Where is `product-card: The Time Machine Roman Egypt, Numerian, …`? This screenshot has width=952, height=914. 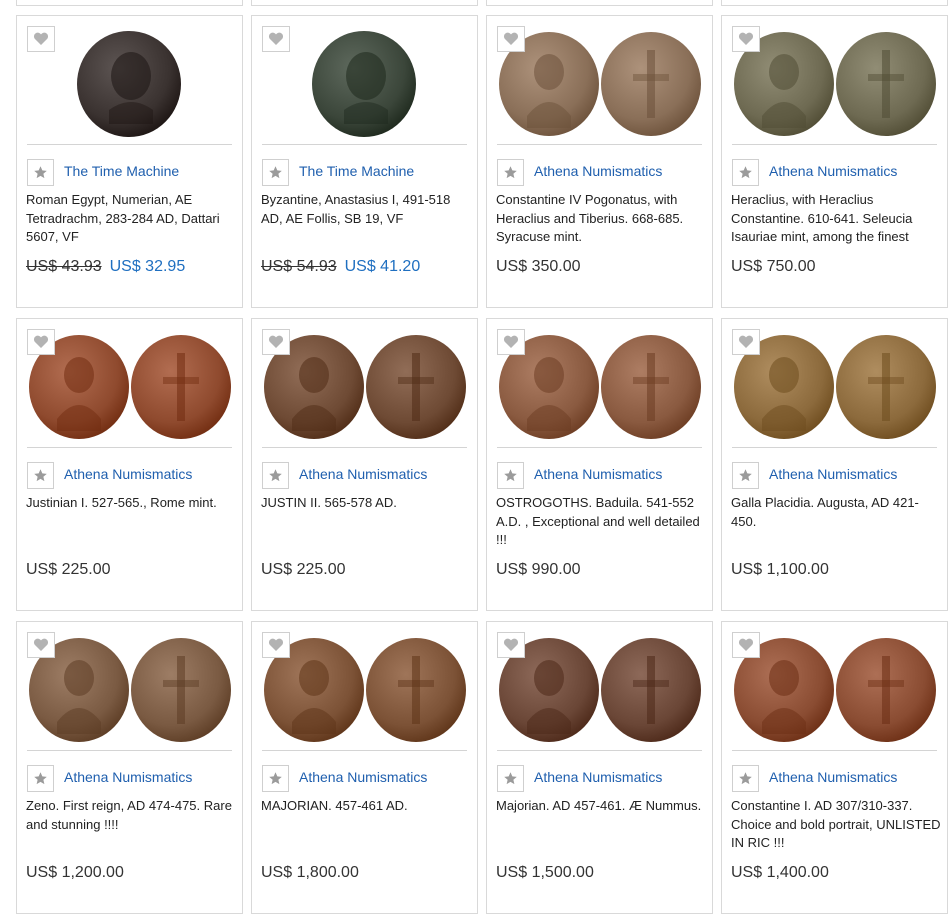
product-card: The Time Machine Roman Egypt, Numerian, … is located at coordinates (129, 161).